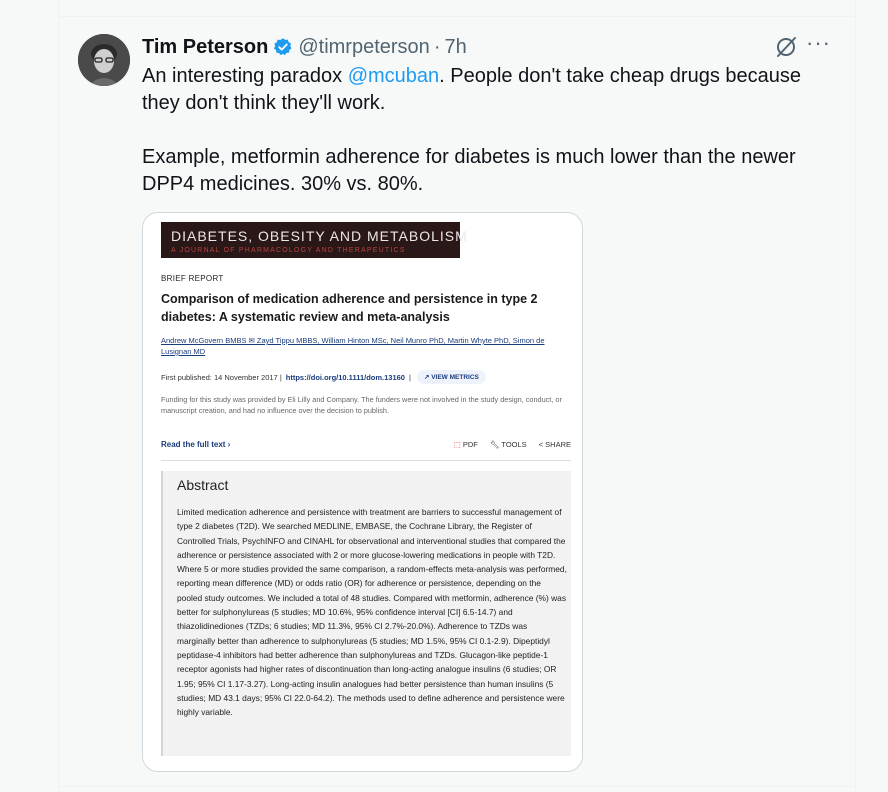 This screenshot has width=888, height=792. I want to click on pdf-item: ⬚ PDF, so click(466, 444).